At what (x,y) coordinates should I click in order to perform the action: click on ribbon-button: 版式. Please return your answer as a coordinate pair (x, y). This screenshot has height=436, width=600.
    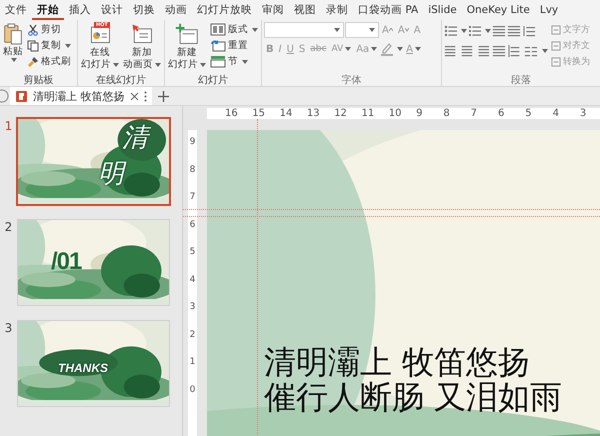
    Looking at the image, I should click on (234, 29).